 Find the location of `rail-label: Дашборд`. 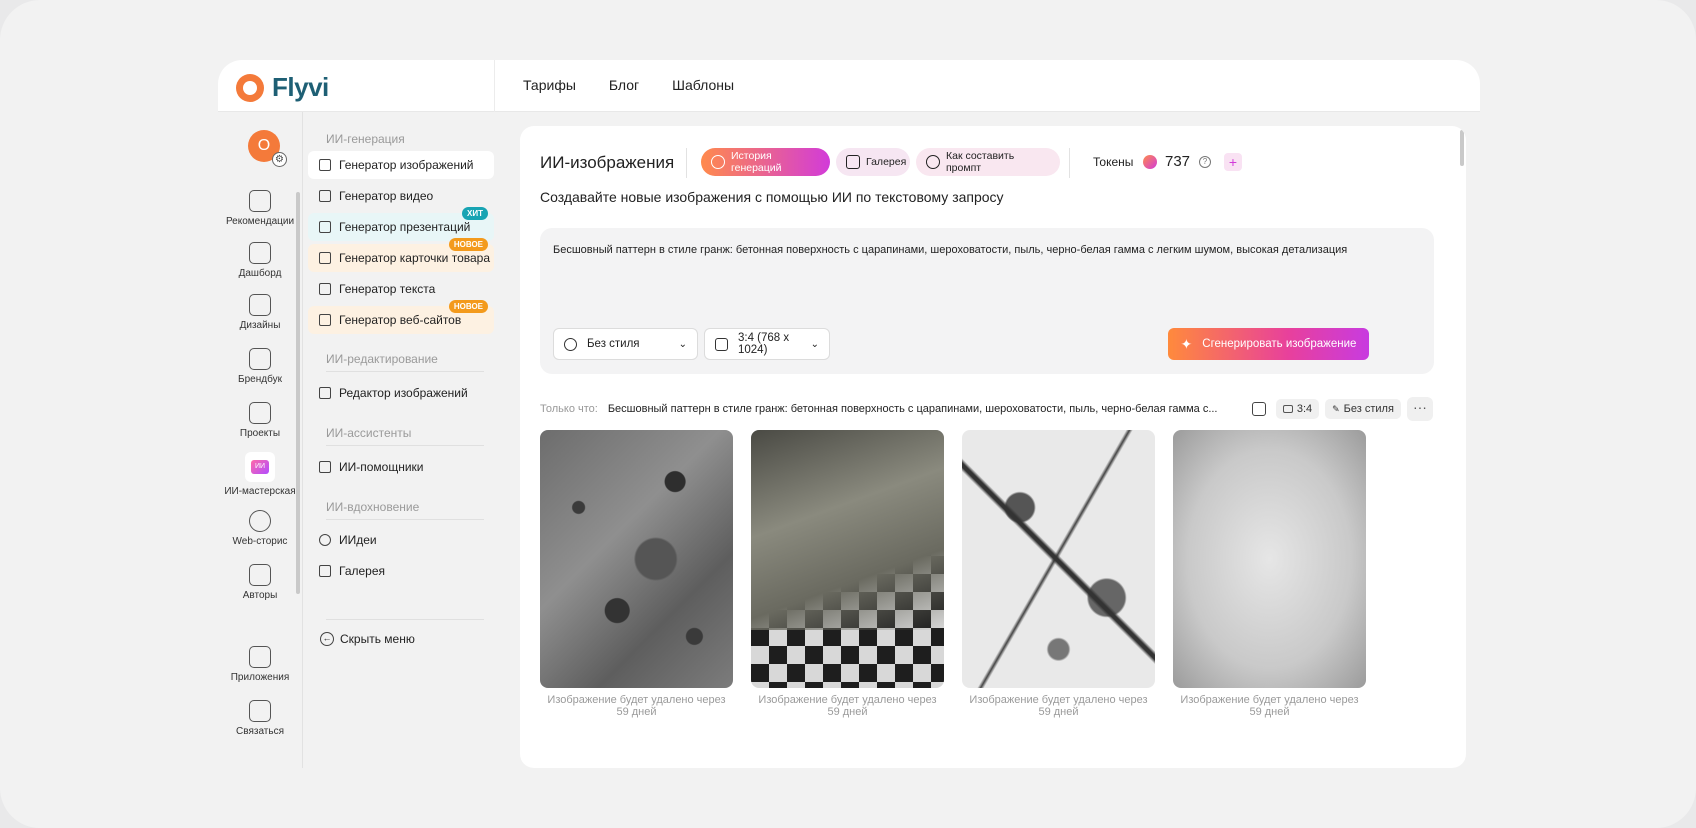

rail-label: Дашборд is located at coordinates (260, 273).